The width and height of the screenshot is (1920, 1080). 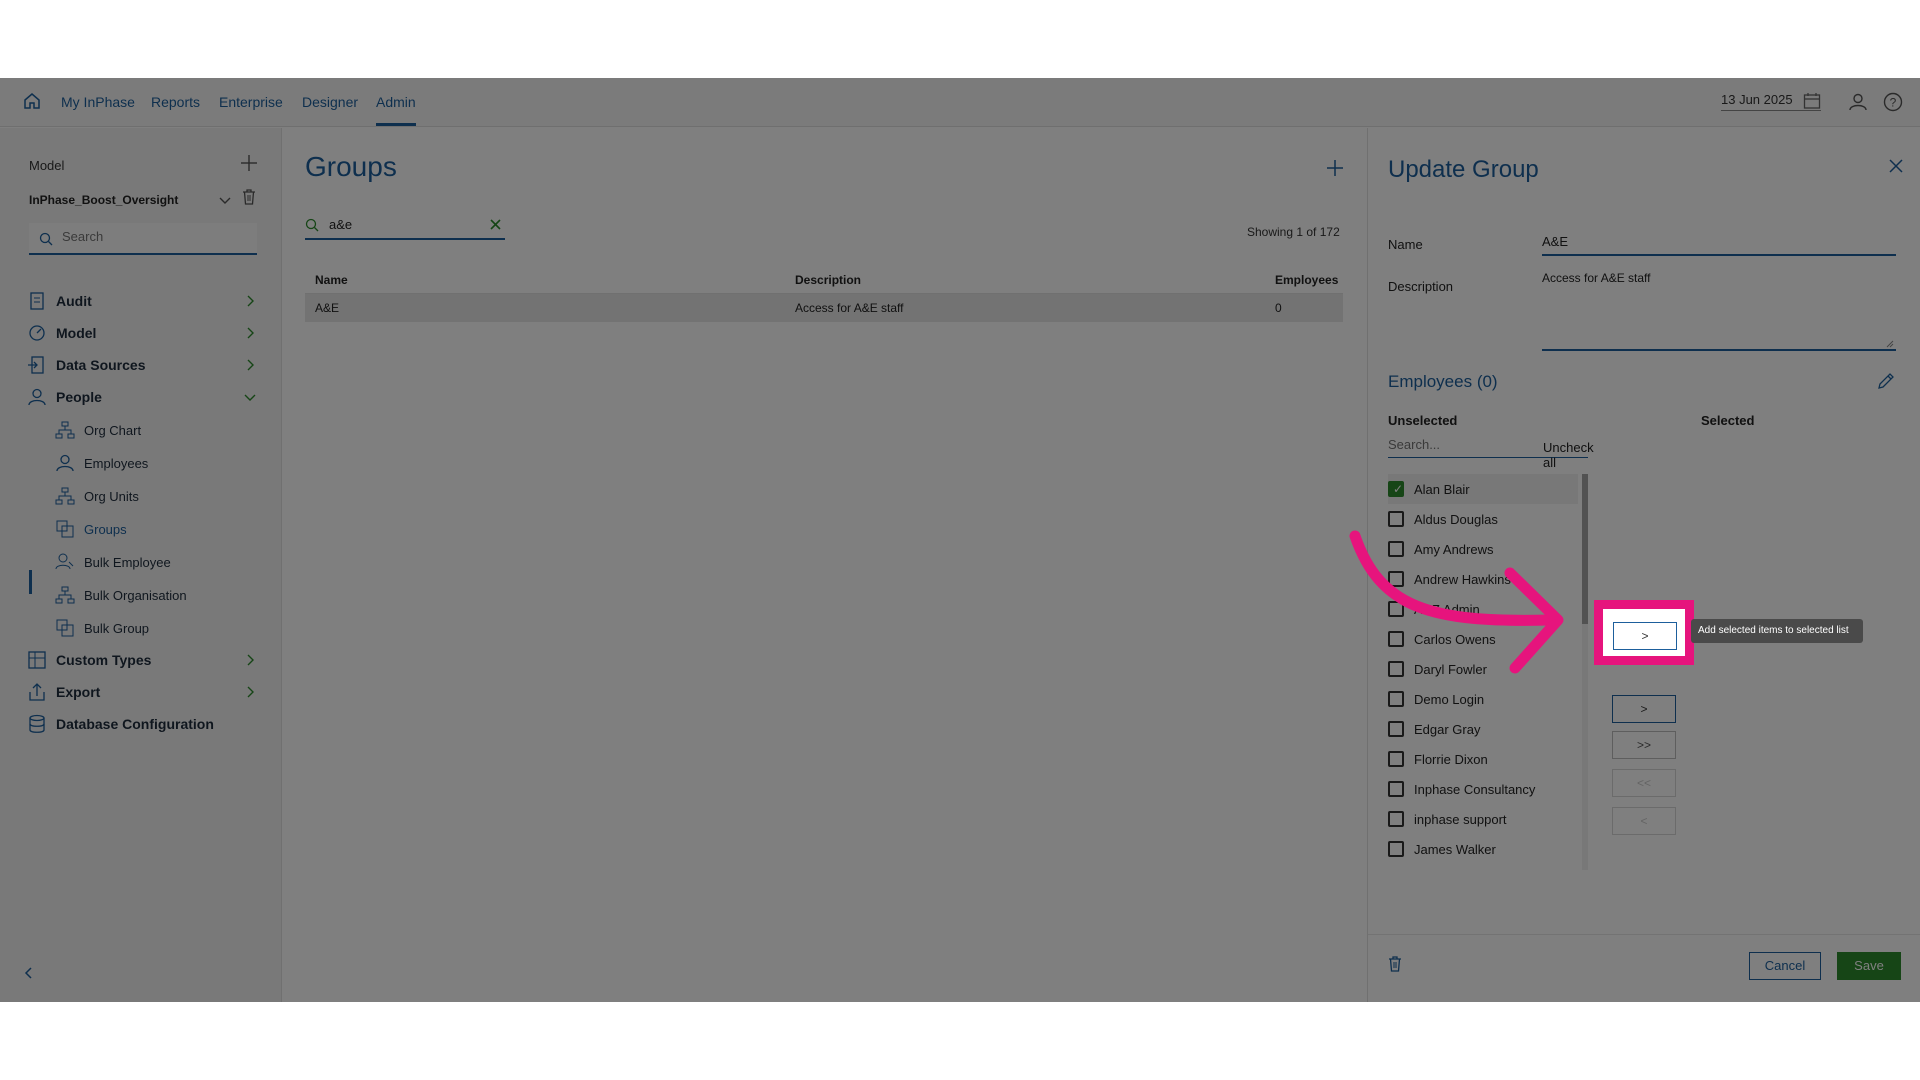 What do you see at coordinates (147, 301) in the screenshot?
I see `sidebar-item-audit: Audit` at bounding box center [147, 301].